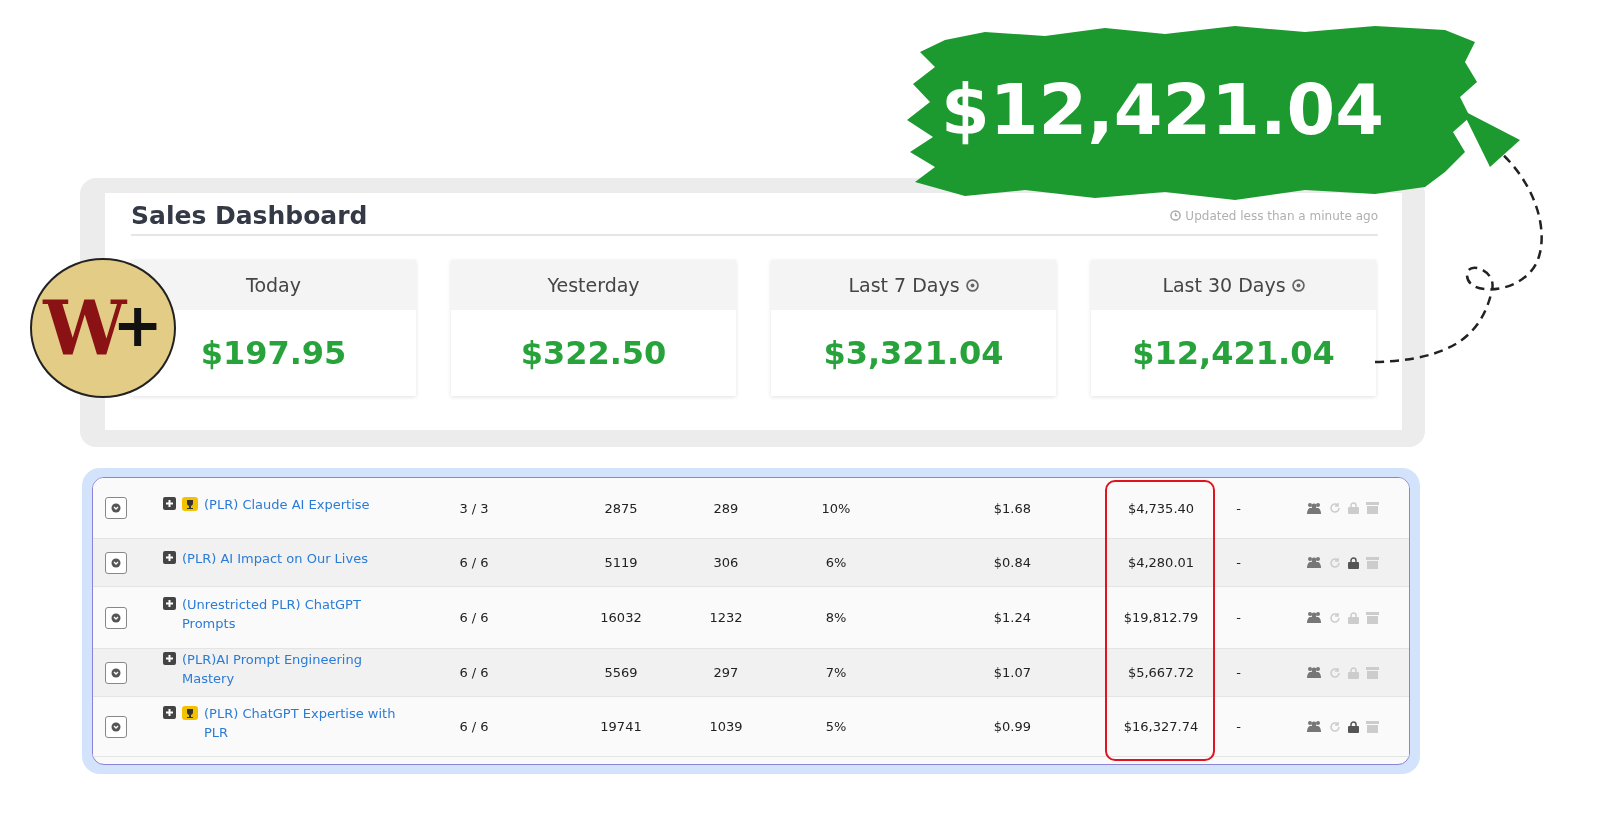 This screenshot has width=1600, height=832. I want to click on stat-value: $3,321.04, so click(913, 353).